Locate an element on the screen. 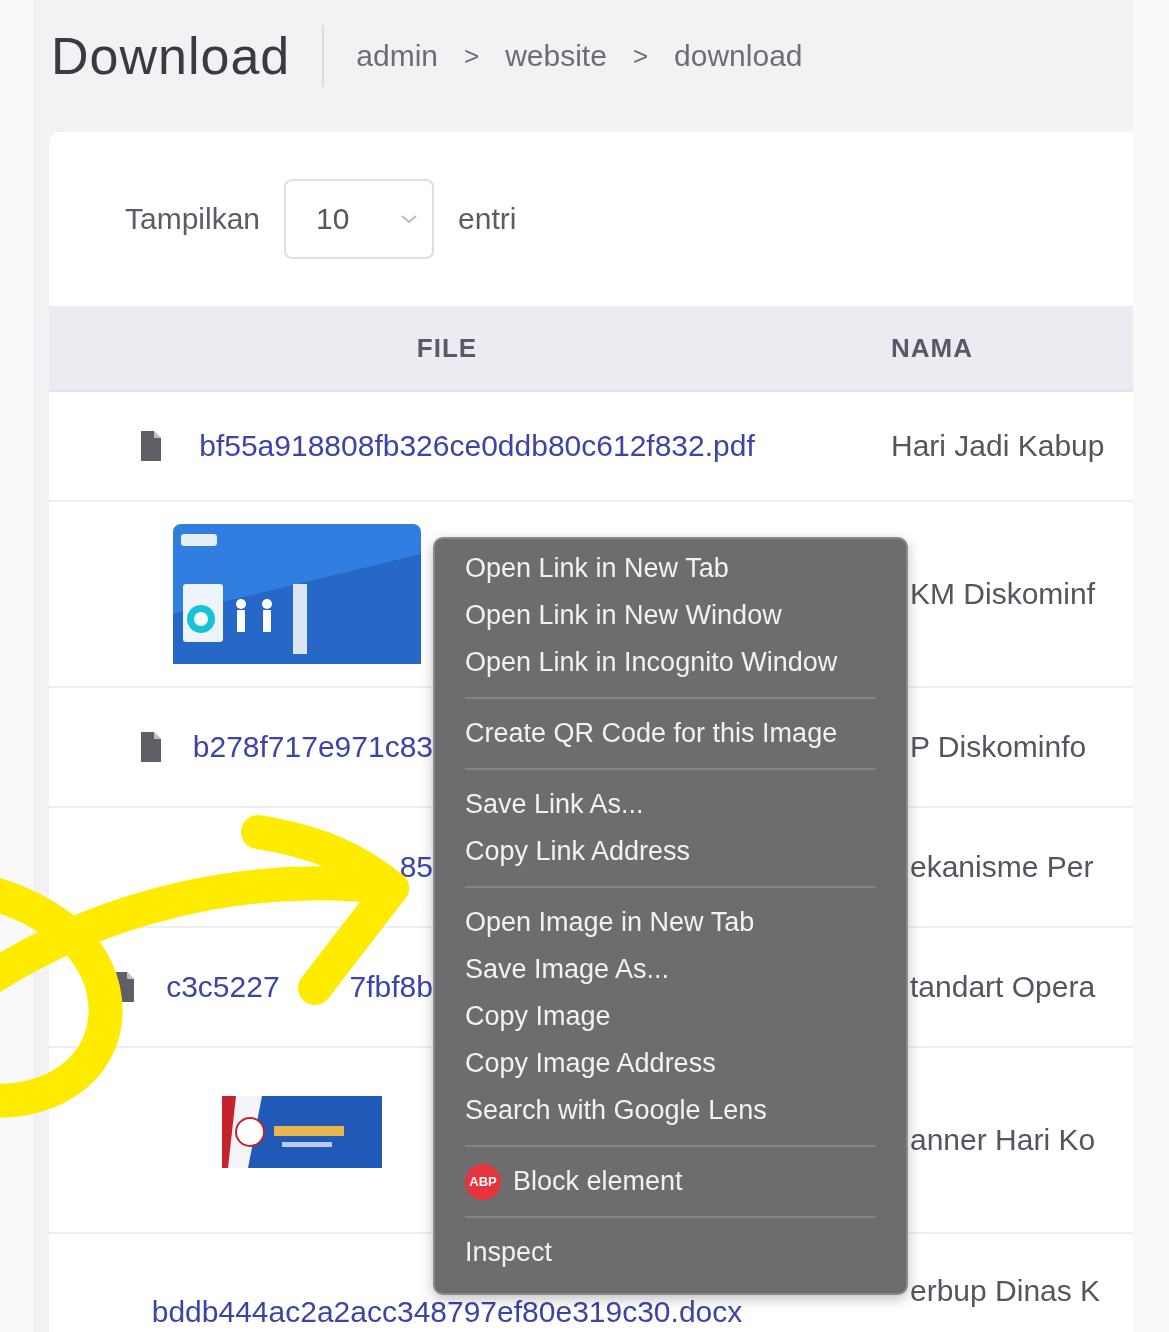 This screenshot has width=1169, height=1332. menu-item: Inspect is located at coordinates (670, 1252).